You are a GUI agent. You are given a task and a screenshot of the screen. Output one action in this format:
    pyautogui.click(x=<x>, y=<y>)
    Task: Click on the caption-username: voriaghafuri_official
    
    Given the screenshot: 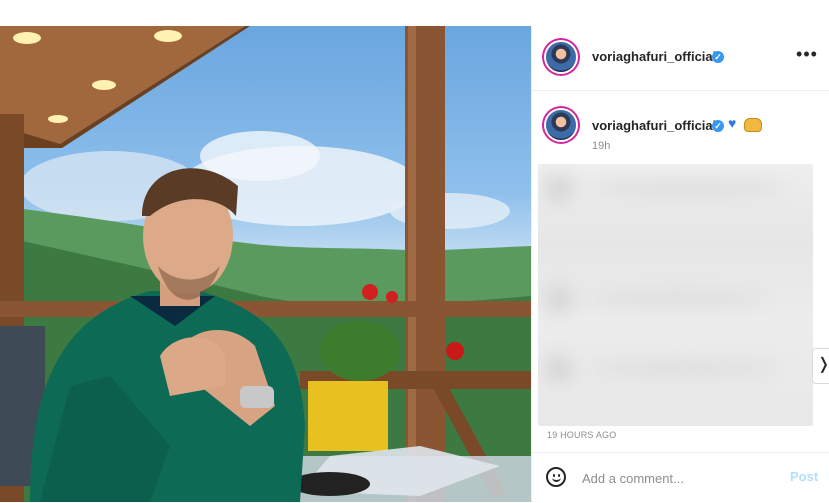 What is the action you would take?
    pyautogui.click(x=654, y=125)
    